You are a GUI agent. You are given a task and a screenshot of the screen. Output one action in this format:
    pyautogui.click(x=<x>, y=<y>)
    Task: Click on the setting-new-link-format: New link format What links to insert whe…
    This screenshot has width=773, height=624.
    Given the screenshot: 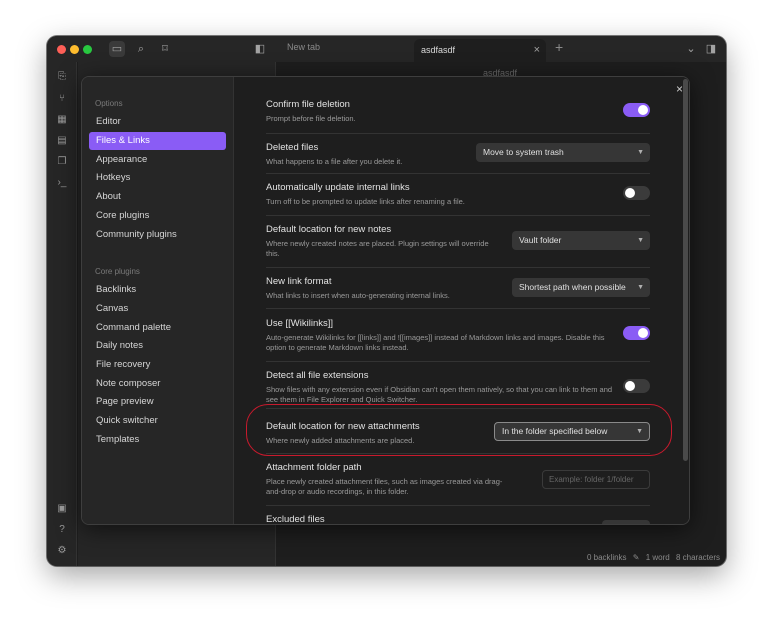 What is the action you would take?
    pyautogui.click(x=458, y=287)
    